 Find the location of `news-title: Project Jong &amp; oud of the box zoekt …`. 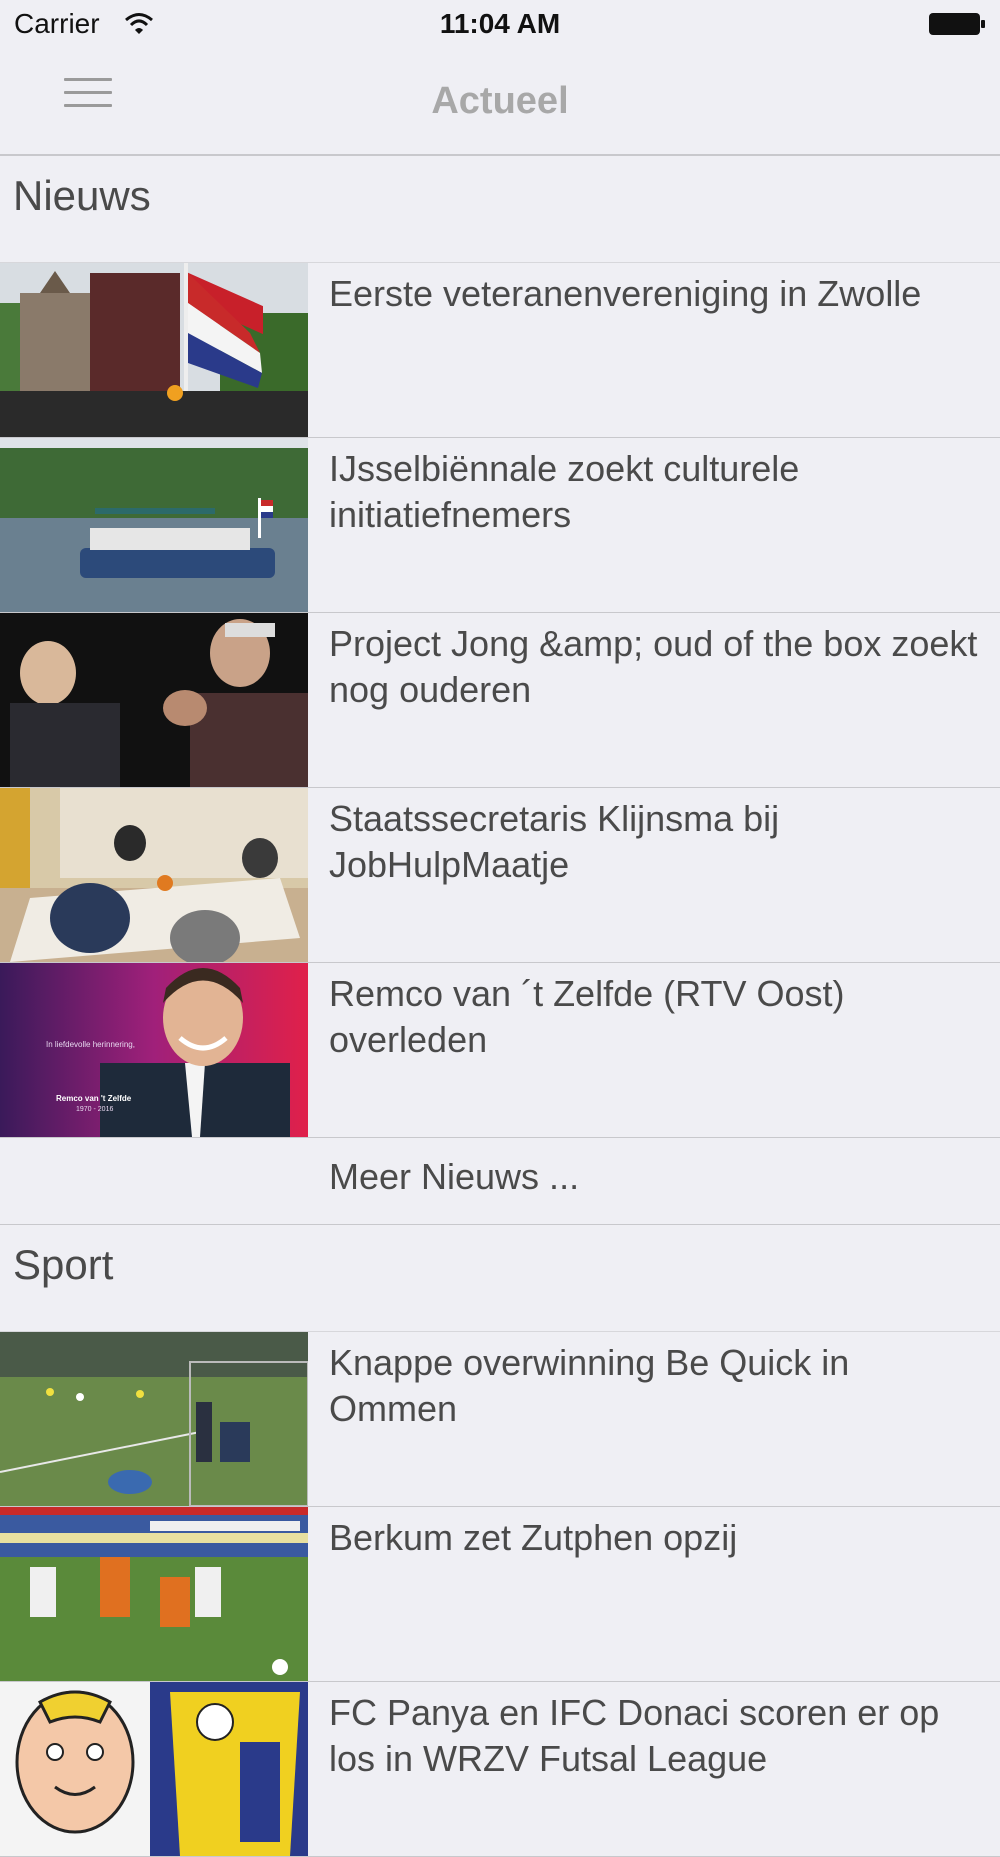

news-title: Project Jong &amp; oud of the box zoekt … is located at coordinates (653, 666).